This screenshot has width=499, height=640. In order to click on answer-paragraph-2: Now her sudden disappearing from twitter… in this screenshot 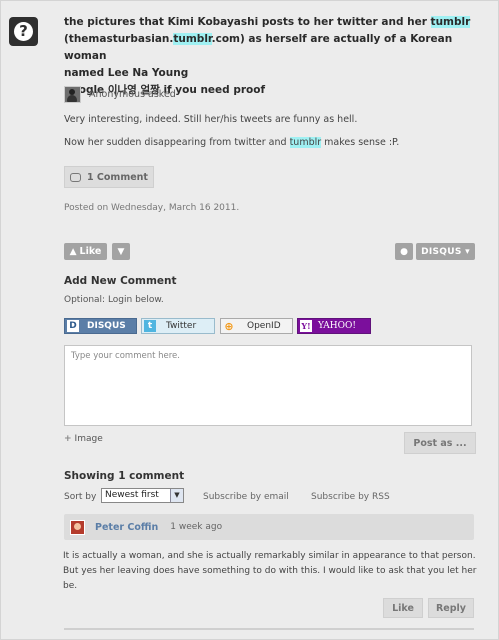, I will do `click(232, 142)`.